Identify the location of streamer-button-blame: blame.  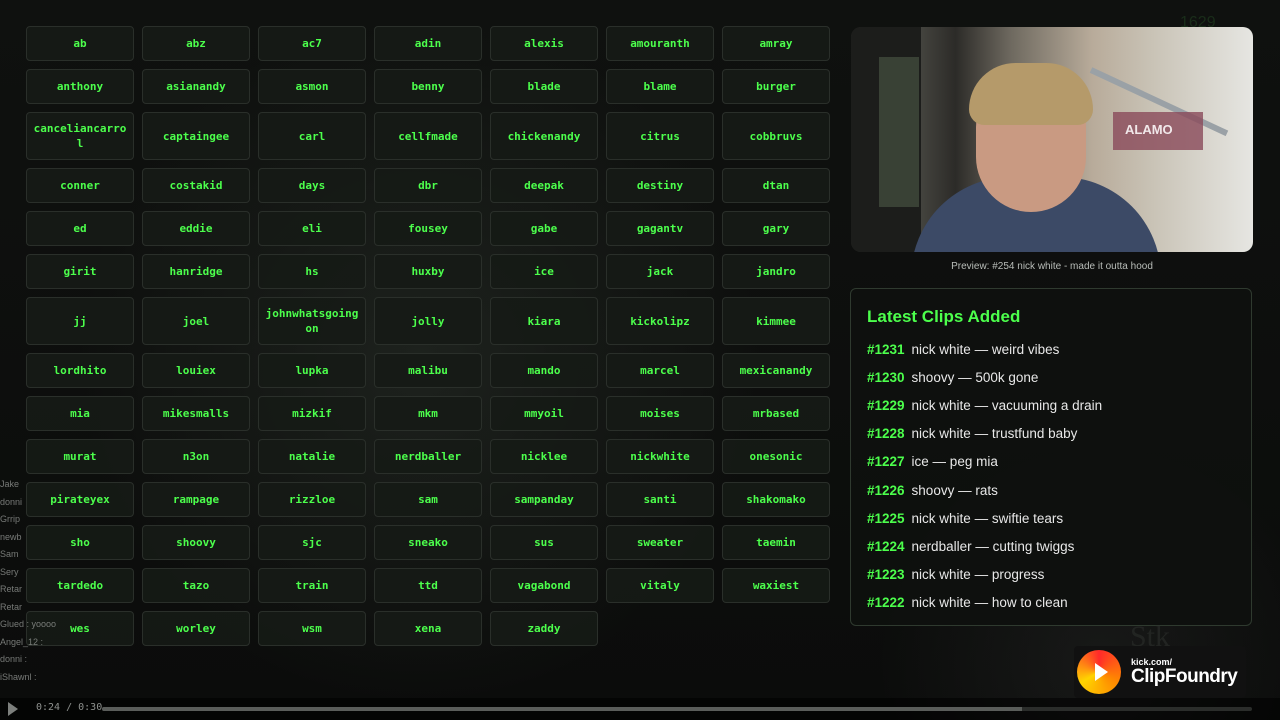
(660, 86).